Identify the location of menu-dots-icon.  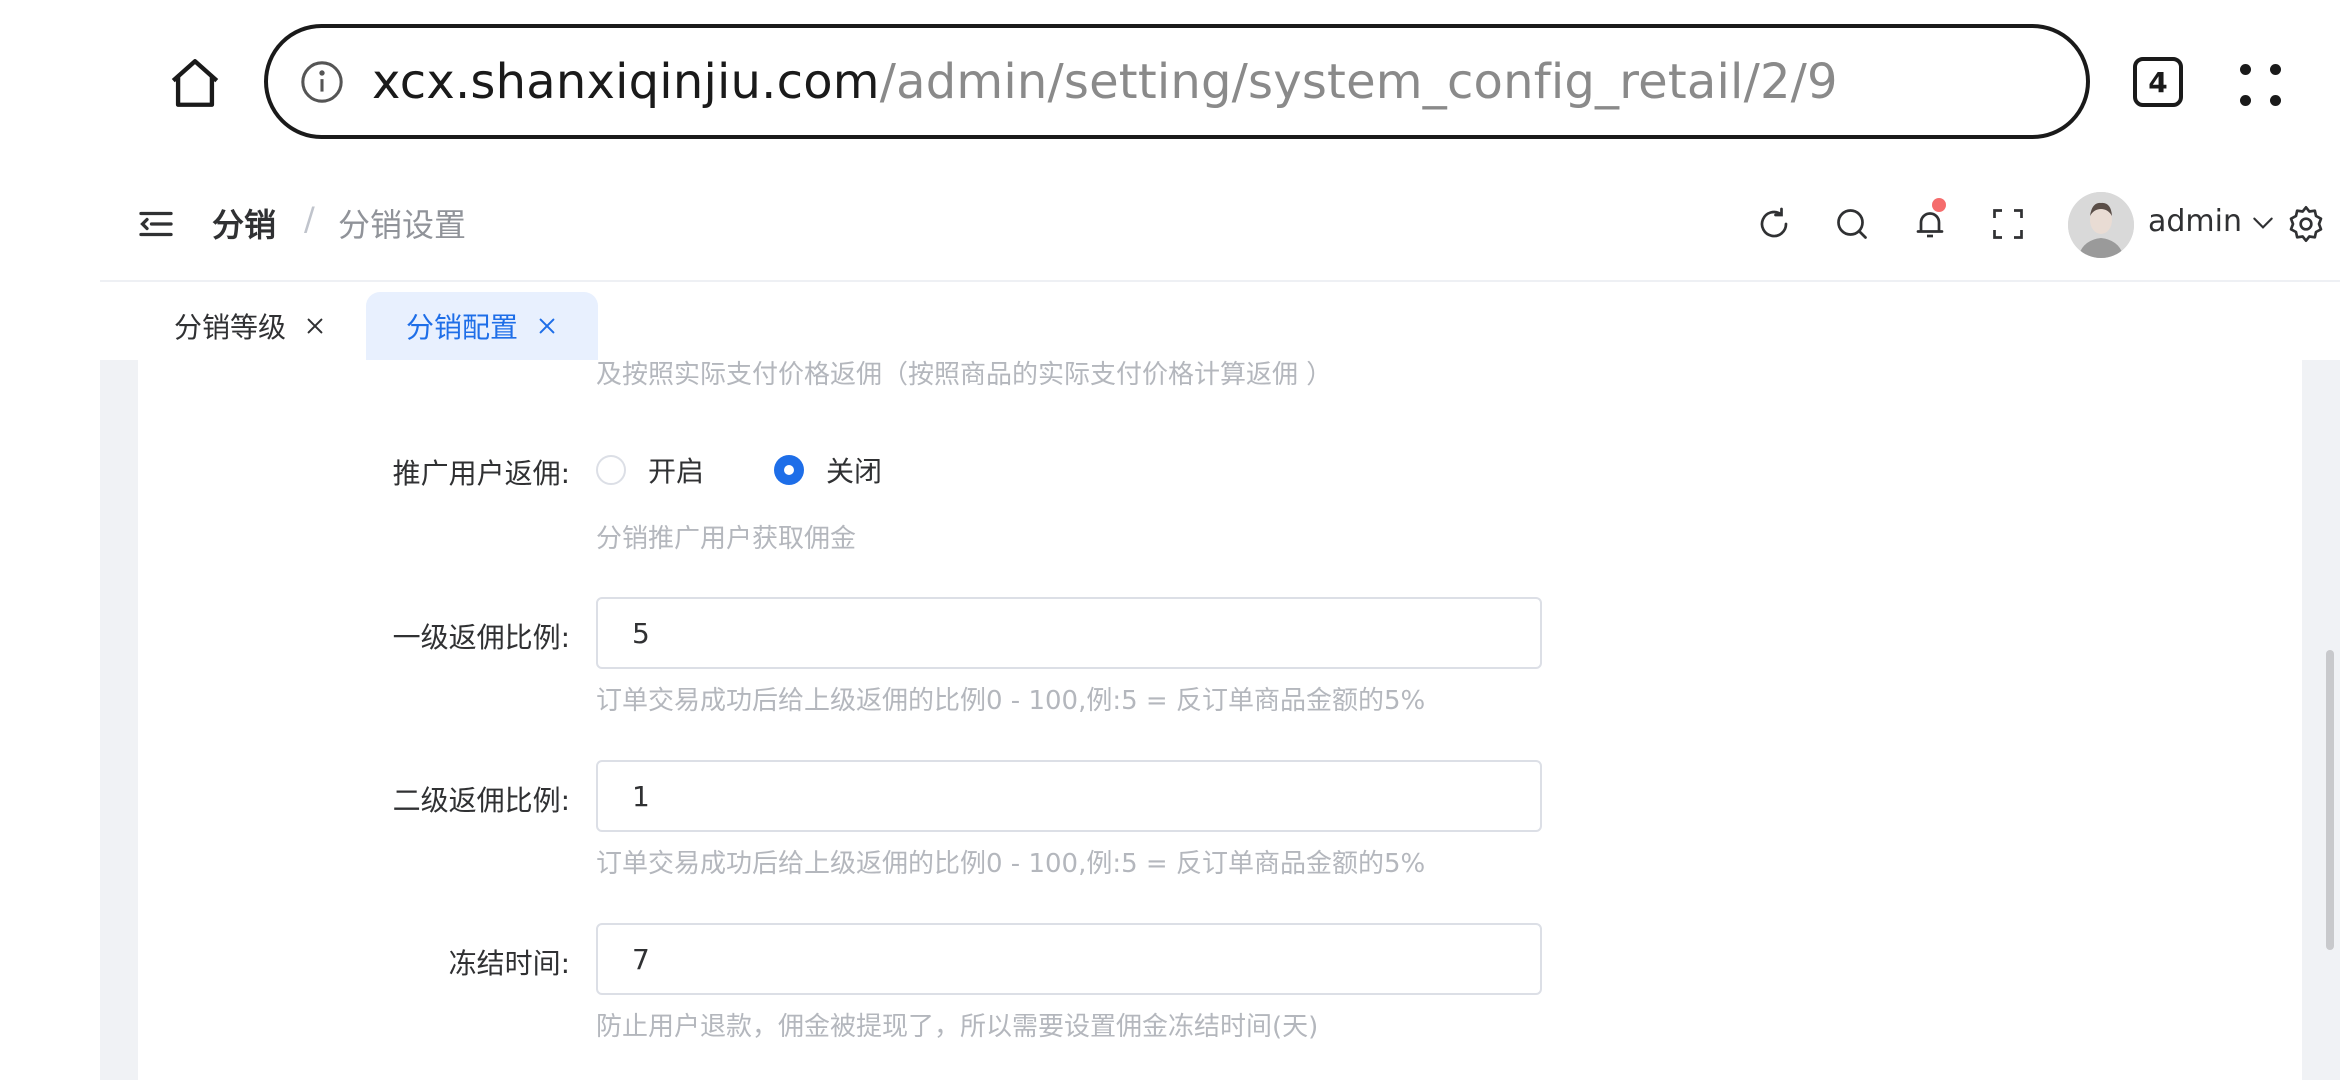
(2262, 85).